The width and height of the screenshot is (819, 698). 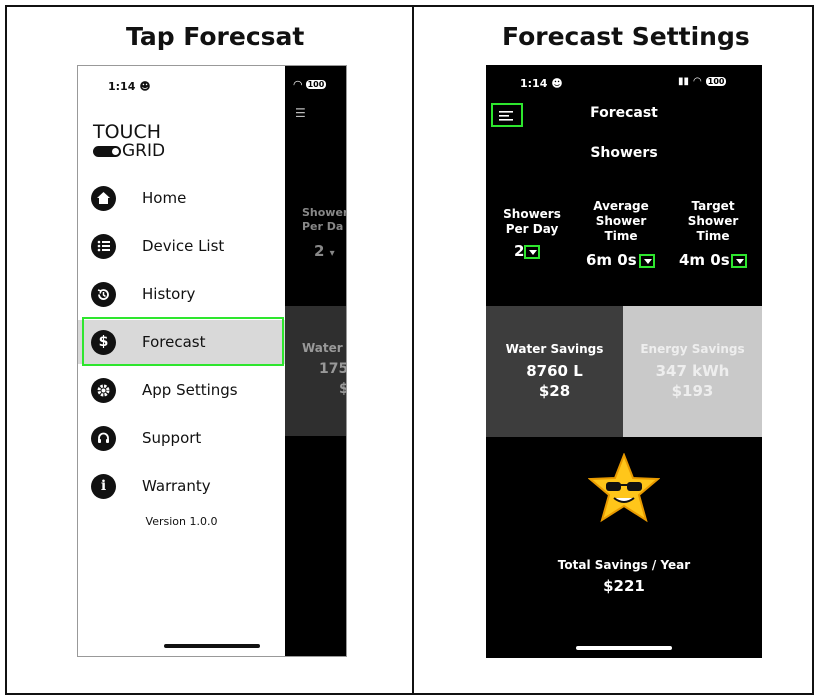 What do you see at coordinates (684, 81) in the screenshot?
I see `signal-icon: ▮▮` at bounding box center [684, 81].